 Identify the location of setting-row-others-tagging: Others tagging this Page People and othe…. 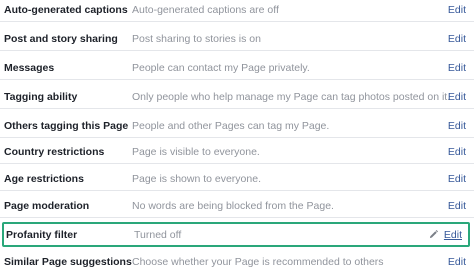
(237, 126).